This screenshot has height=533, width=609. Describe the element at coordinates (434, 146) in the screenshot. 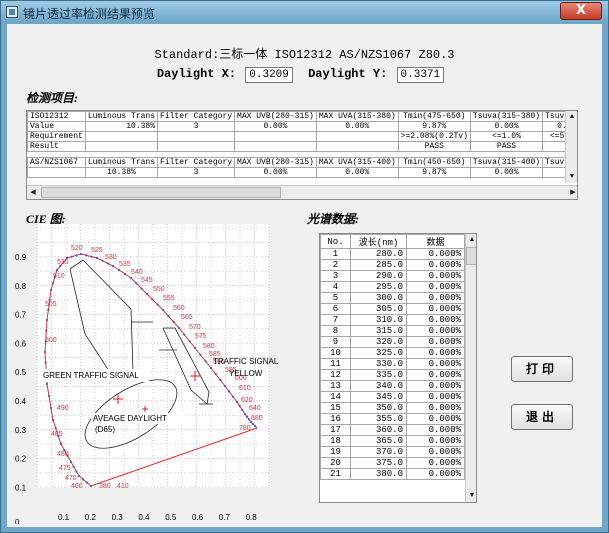

I see `grid-cell: PASS` at that location.